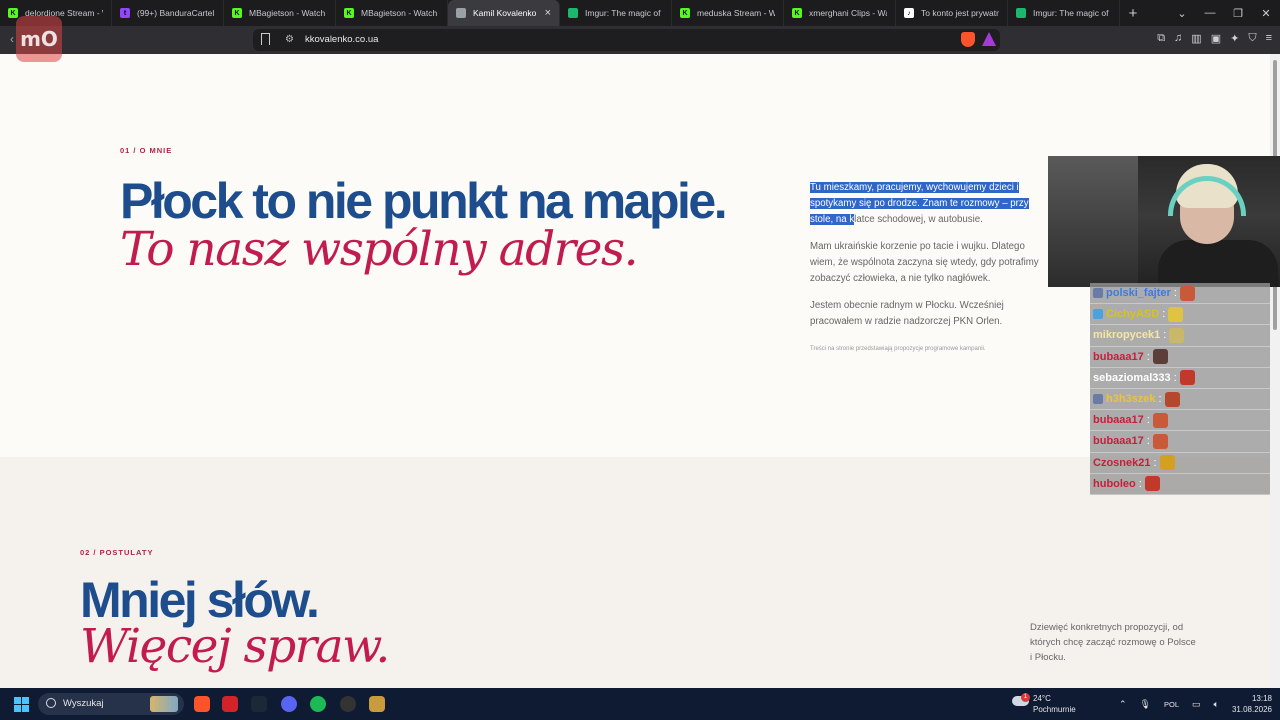 The image size is (1280, 720). What do you see at coordinates (377, 704) in the screenshot?
I see `league-app-icon` at bounding box center [377, 704].